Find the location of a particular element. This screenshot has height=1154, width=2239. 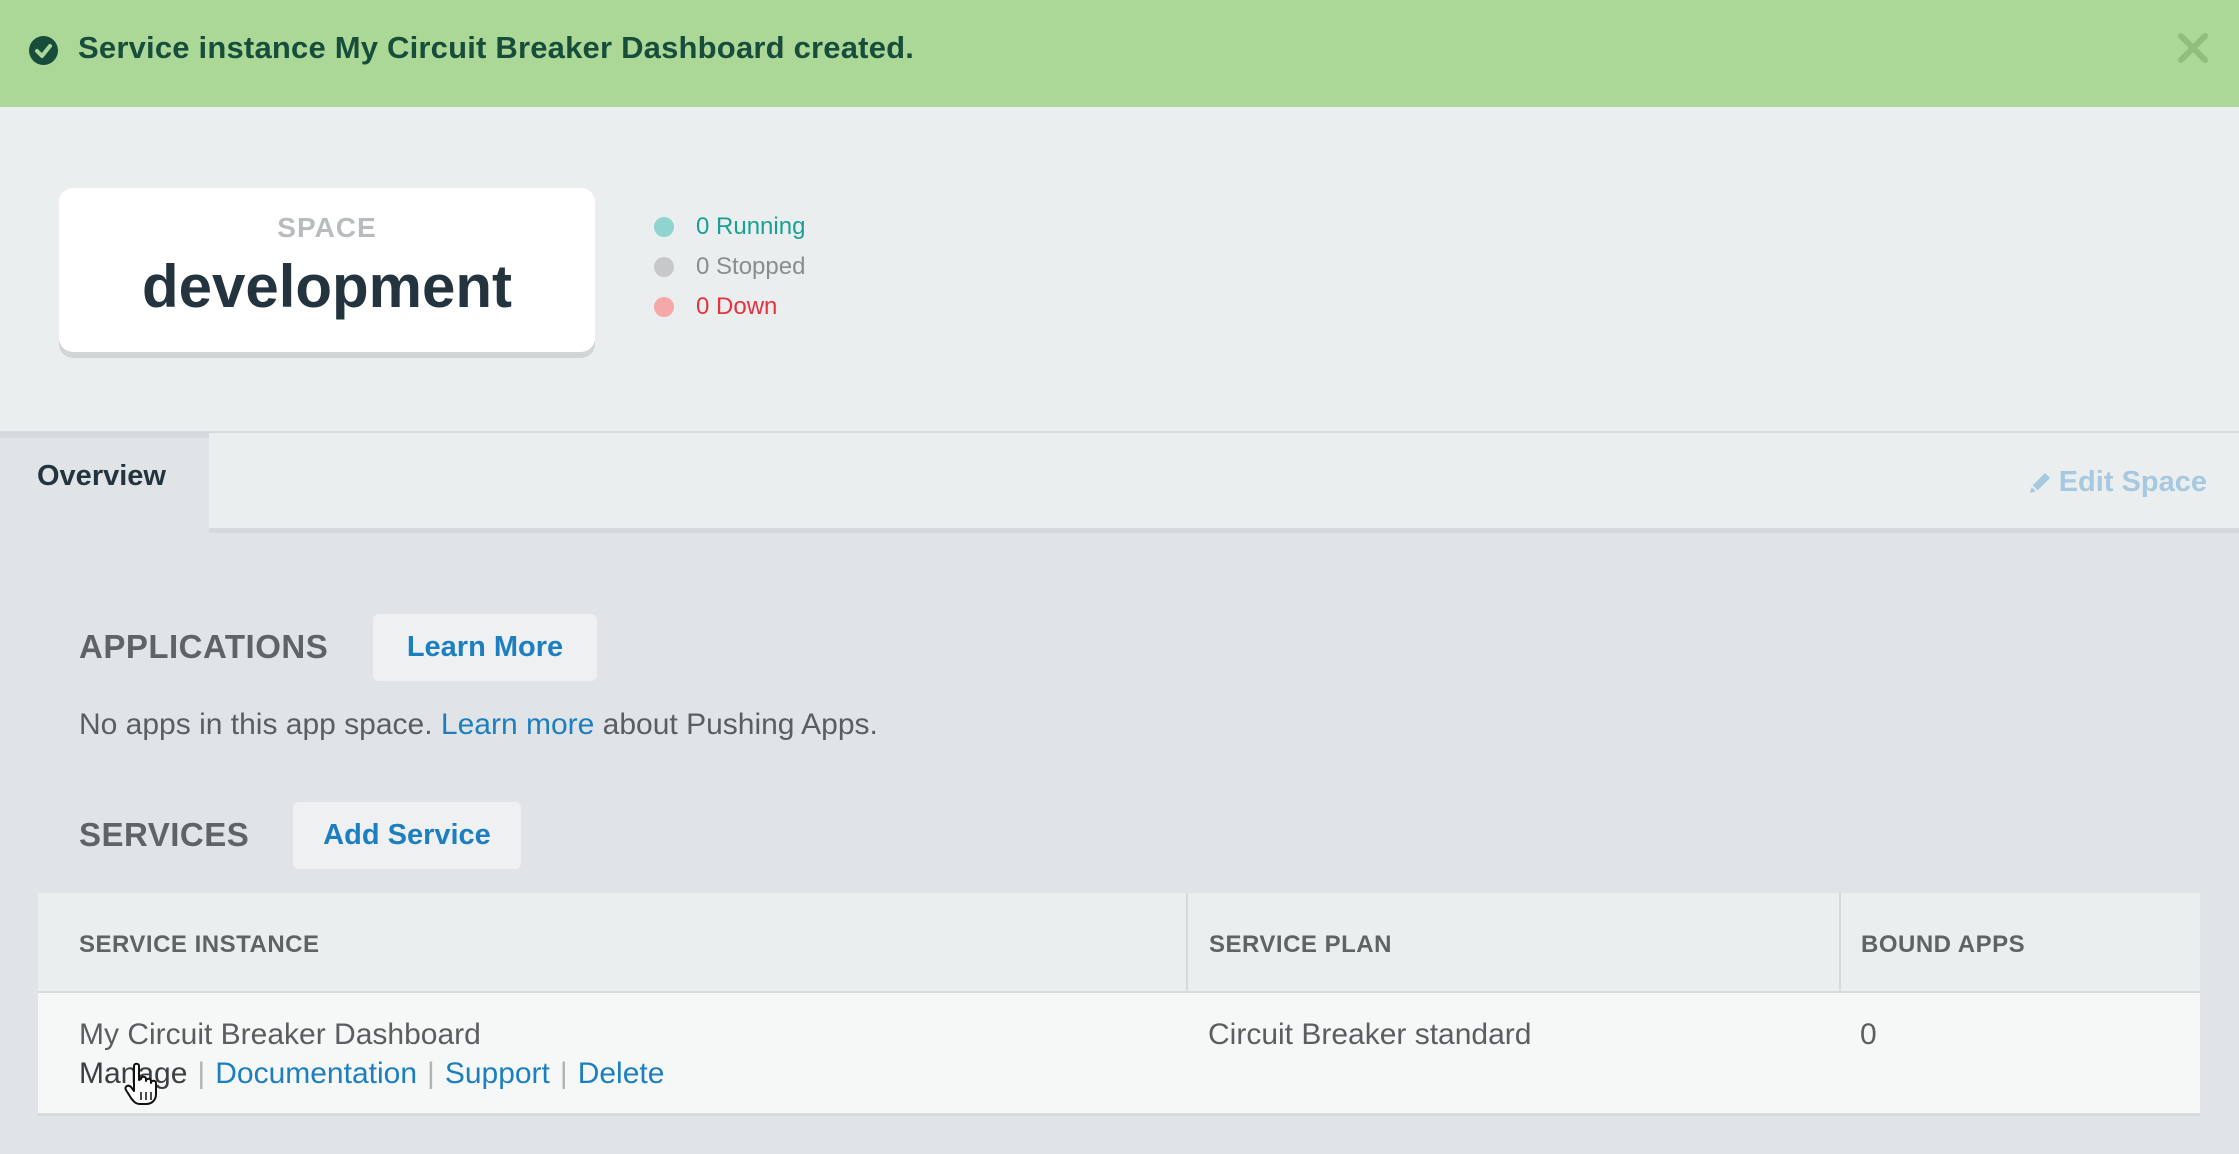

bound-apps-count: 0 is located at coordinates (1868, 1034).